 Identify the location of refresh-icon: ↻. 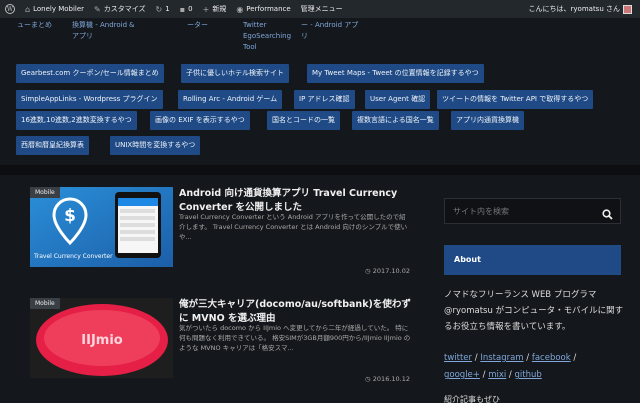
(159, 9).